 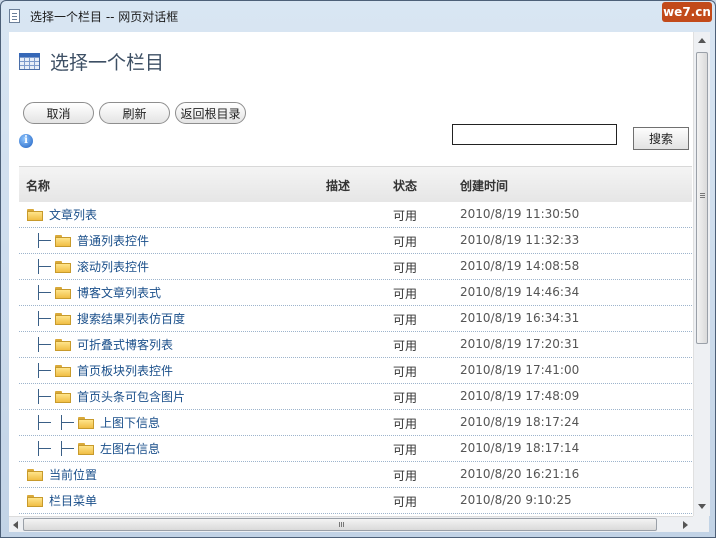 I want to click on row-created: 2010/8/19 17:20:31, so click(x=520, y=344).